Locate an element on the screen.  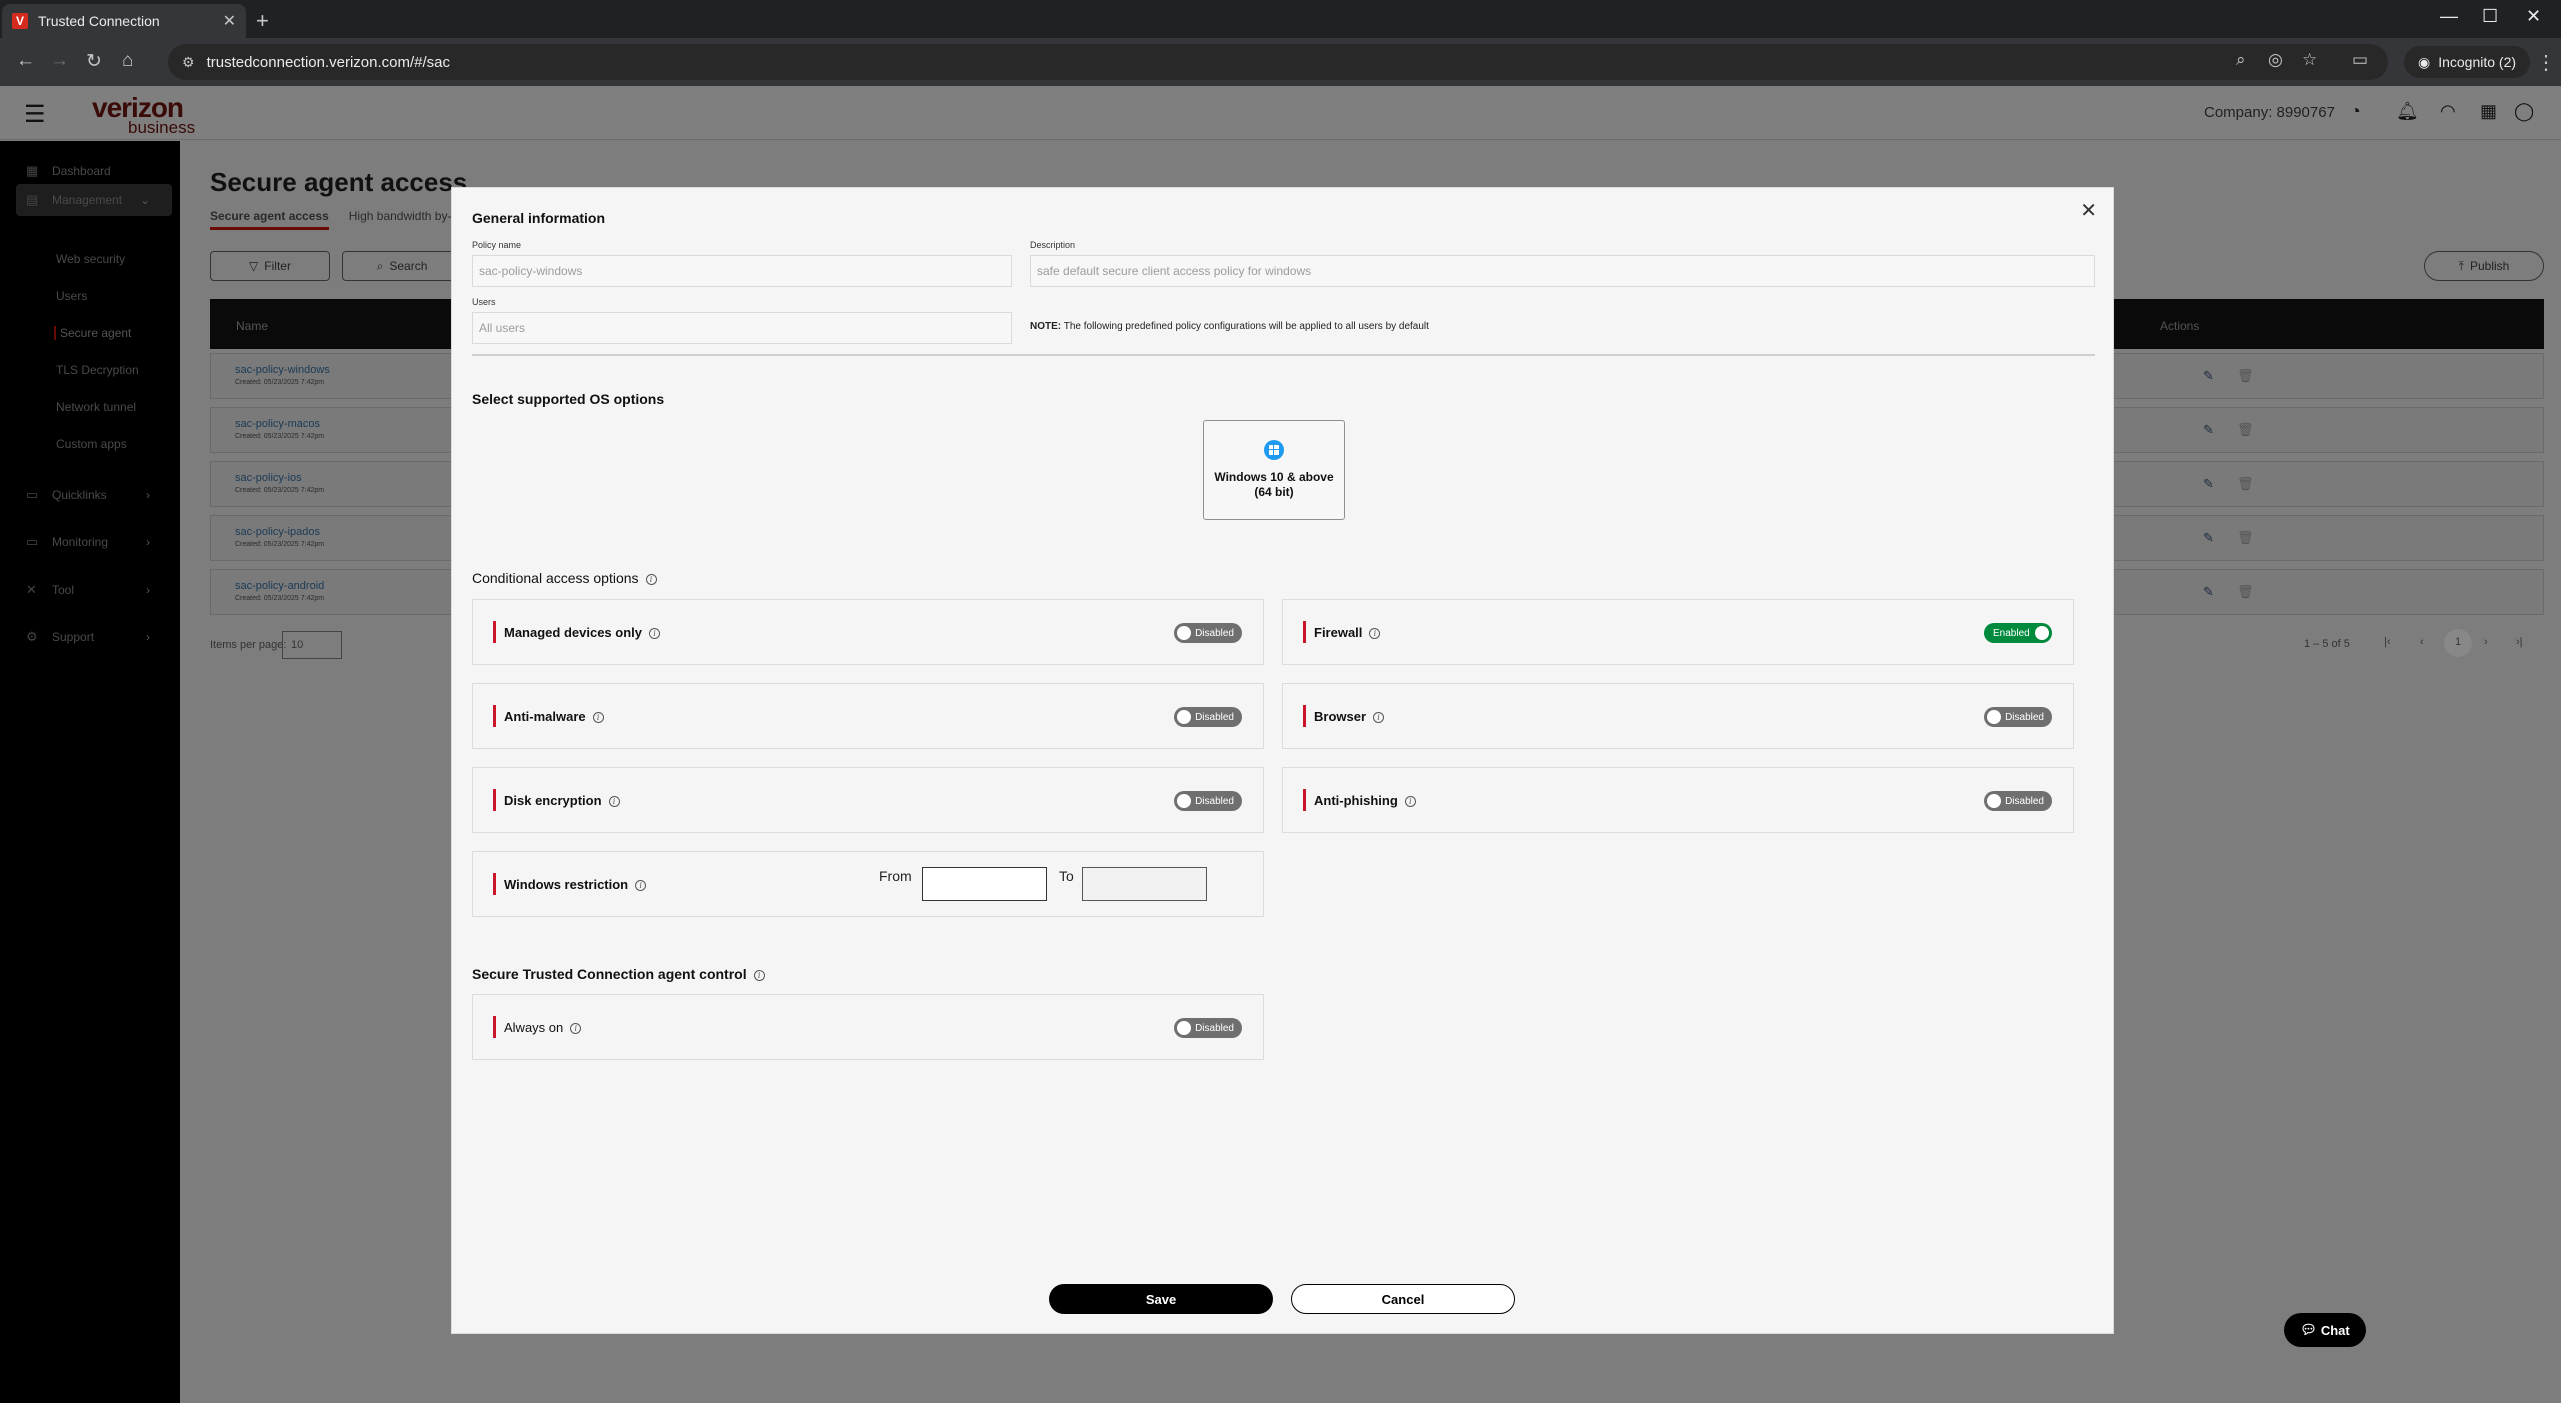
bookmark-star-icon: ☆ is located at coordinates (2309, 60).